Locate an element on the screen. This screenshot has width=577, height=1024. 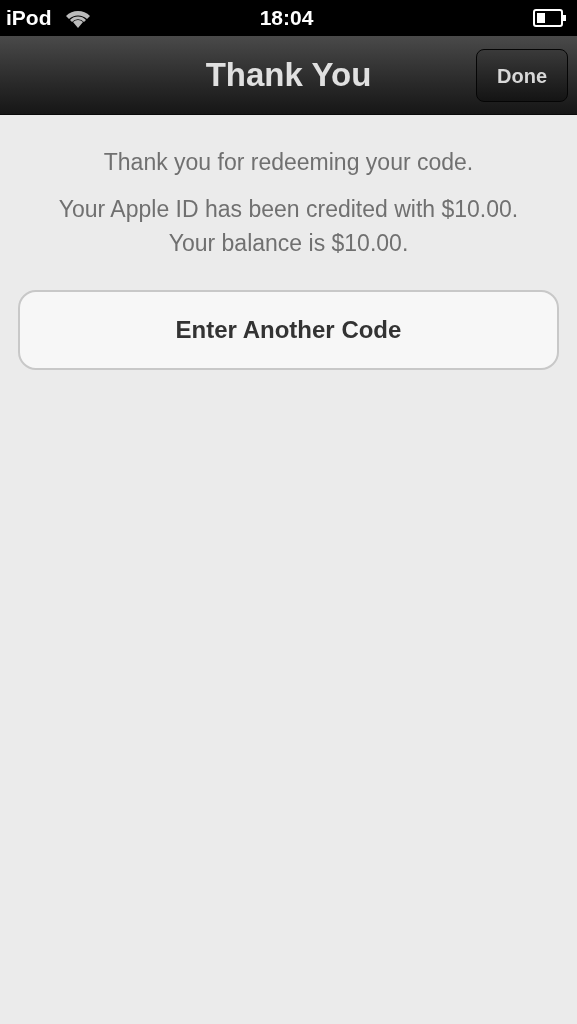
enter-another-code-button: Enter Another Code is located at coordinates (288, 330).